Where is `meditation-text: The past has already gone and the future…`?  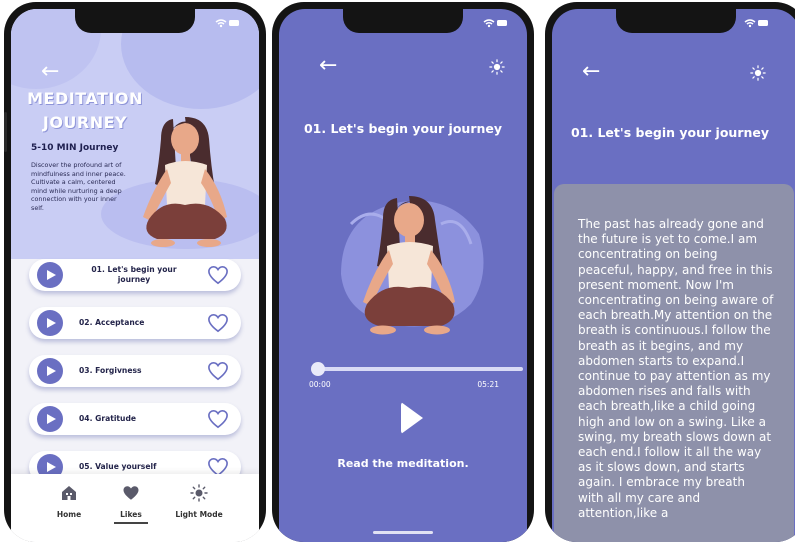
meditation-text: The past has already gone and the future… is located at coordinates (676, 369).